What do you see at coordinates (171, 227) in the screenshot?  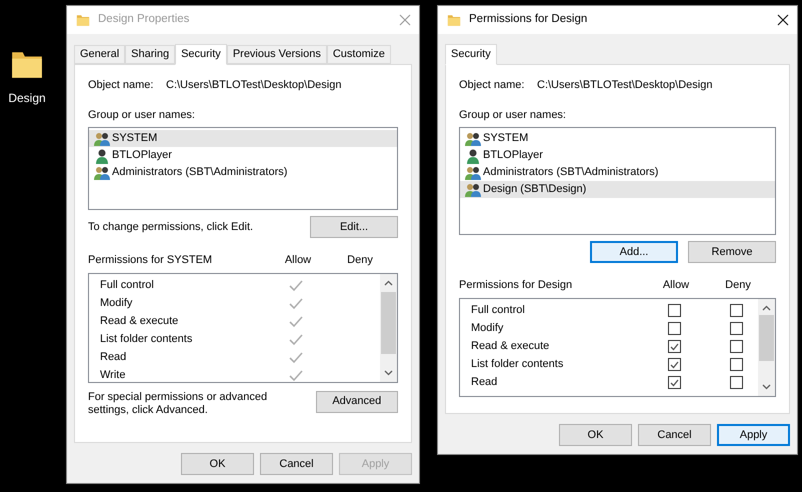 I see `change-hint: To change permissions, click Edit.` at bounding box center [171, 227].